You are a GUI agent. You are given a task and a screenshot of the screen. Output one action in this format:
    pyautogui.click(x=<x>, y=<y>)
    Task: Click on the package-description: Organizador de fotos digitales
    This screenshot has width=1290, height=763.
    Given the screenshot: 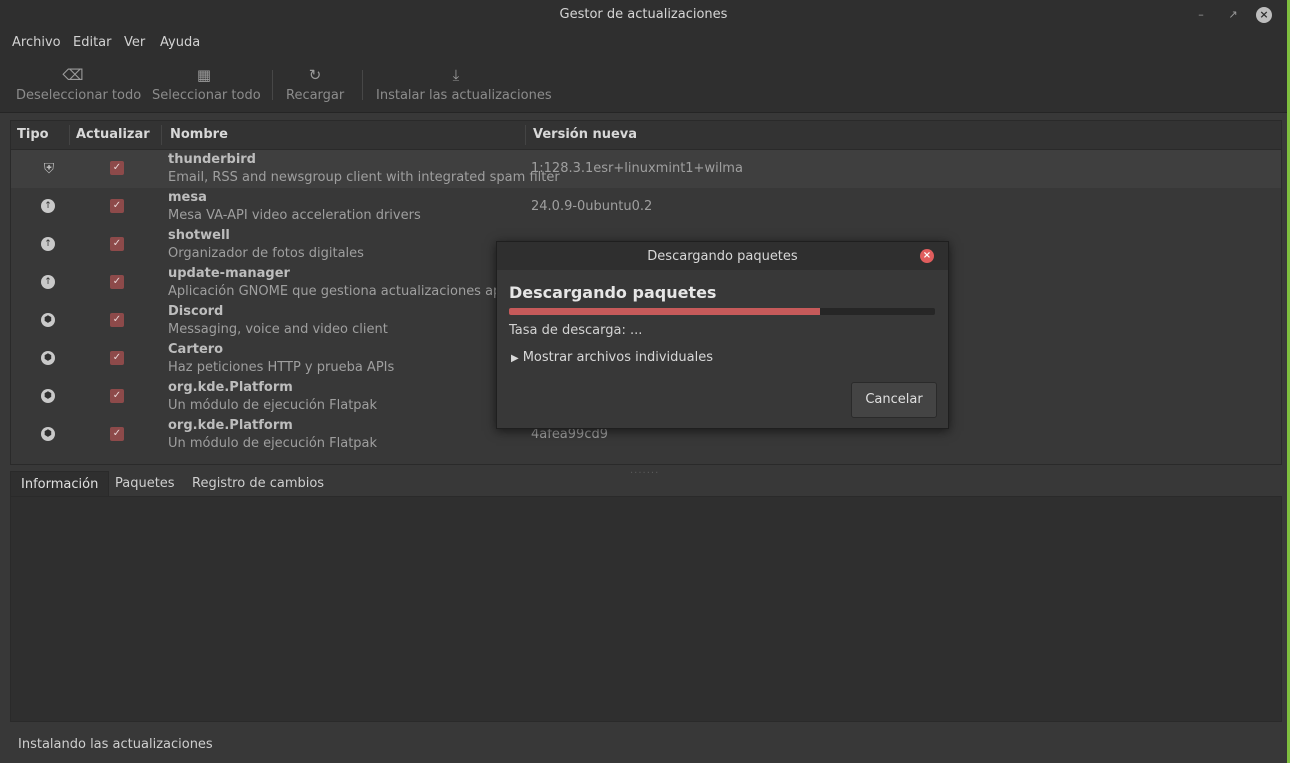 What is the action you would take?
    pyautogui.click(x=266, y=253)
    